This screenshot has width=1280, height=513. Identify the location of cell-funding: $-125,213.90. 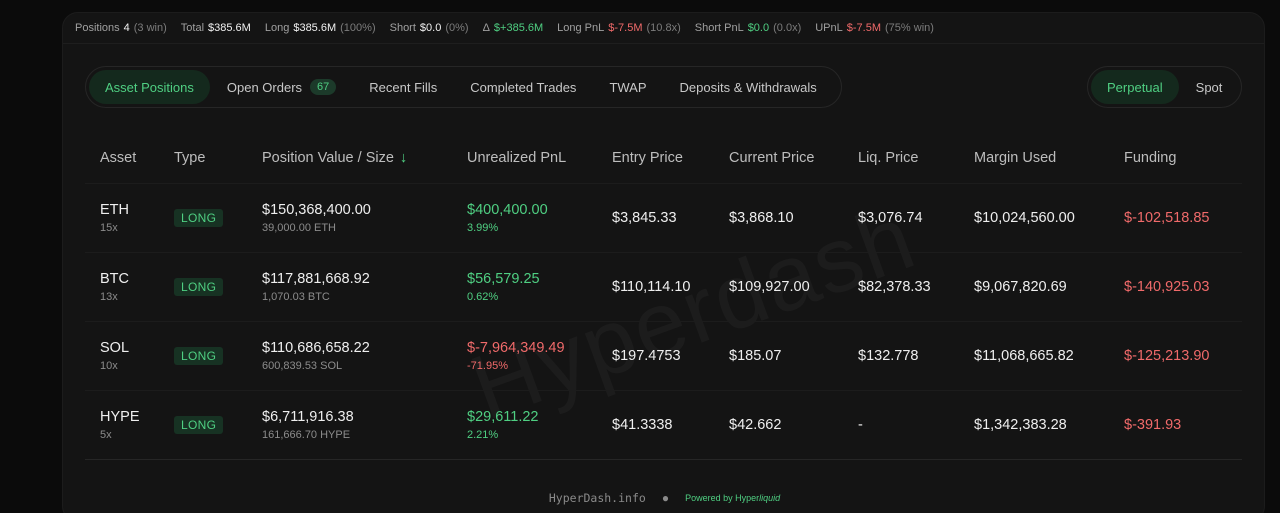
(1175, 356).